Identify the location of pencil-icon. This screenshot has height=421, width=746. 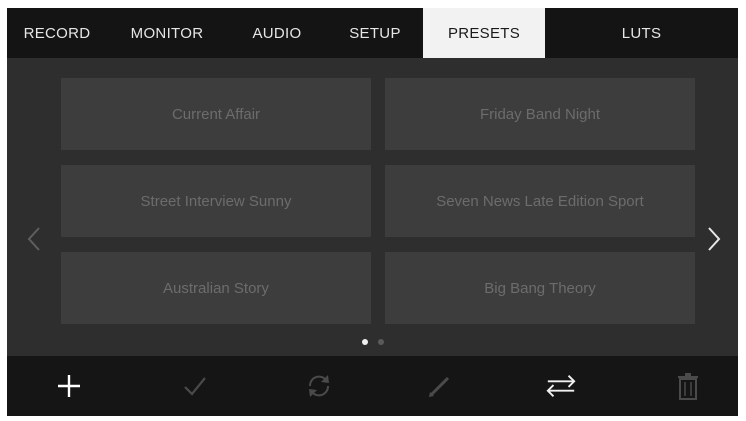
(440, 386).